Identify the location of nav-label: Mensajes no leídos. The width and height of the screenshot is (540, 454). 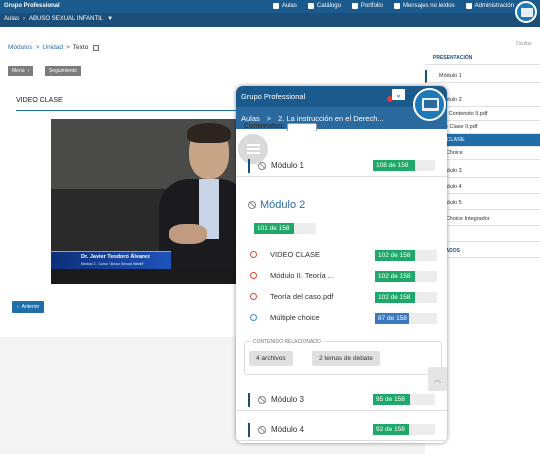
(428, 6).